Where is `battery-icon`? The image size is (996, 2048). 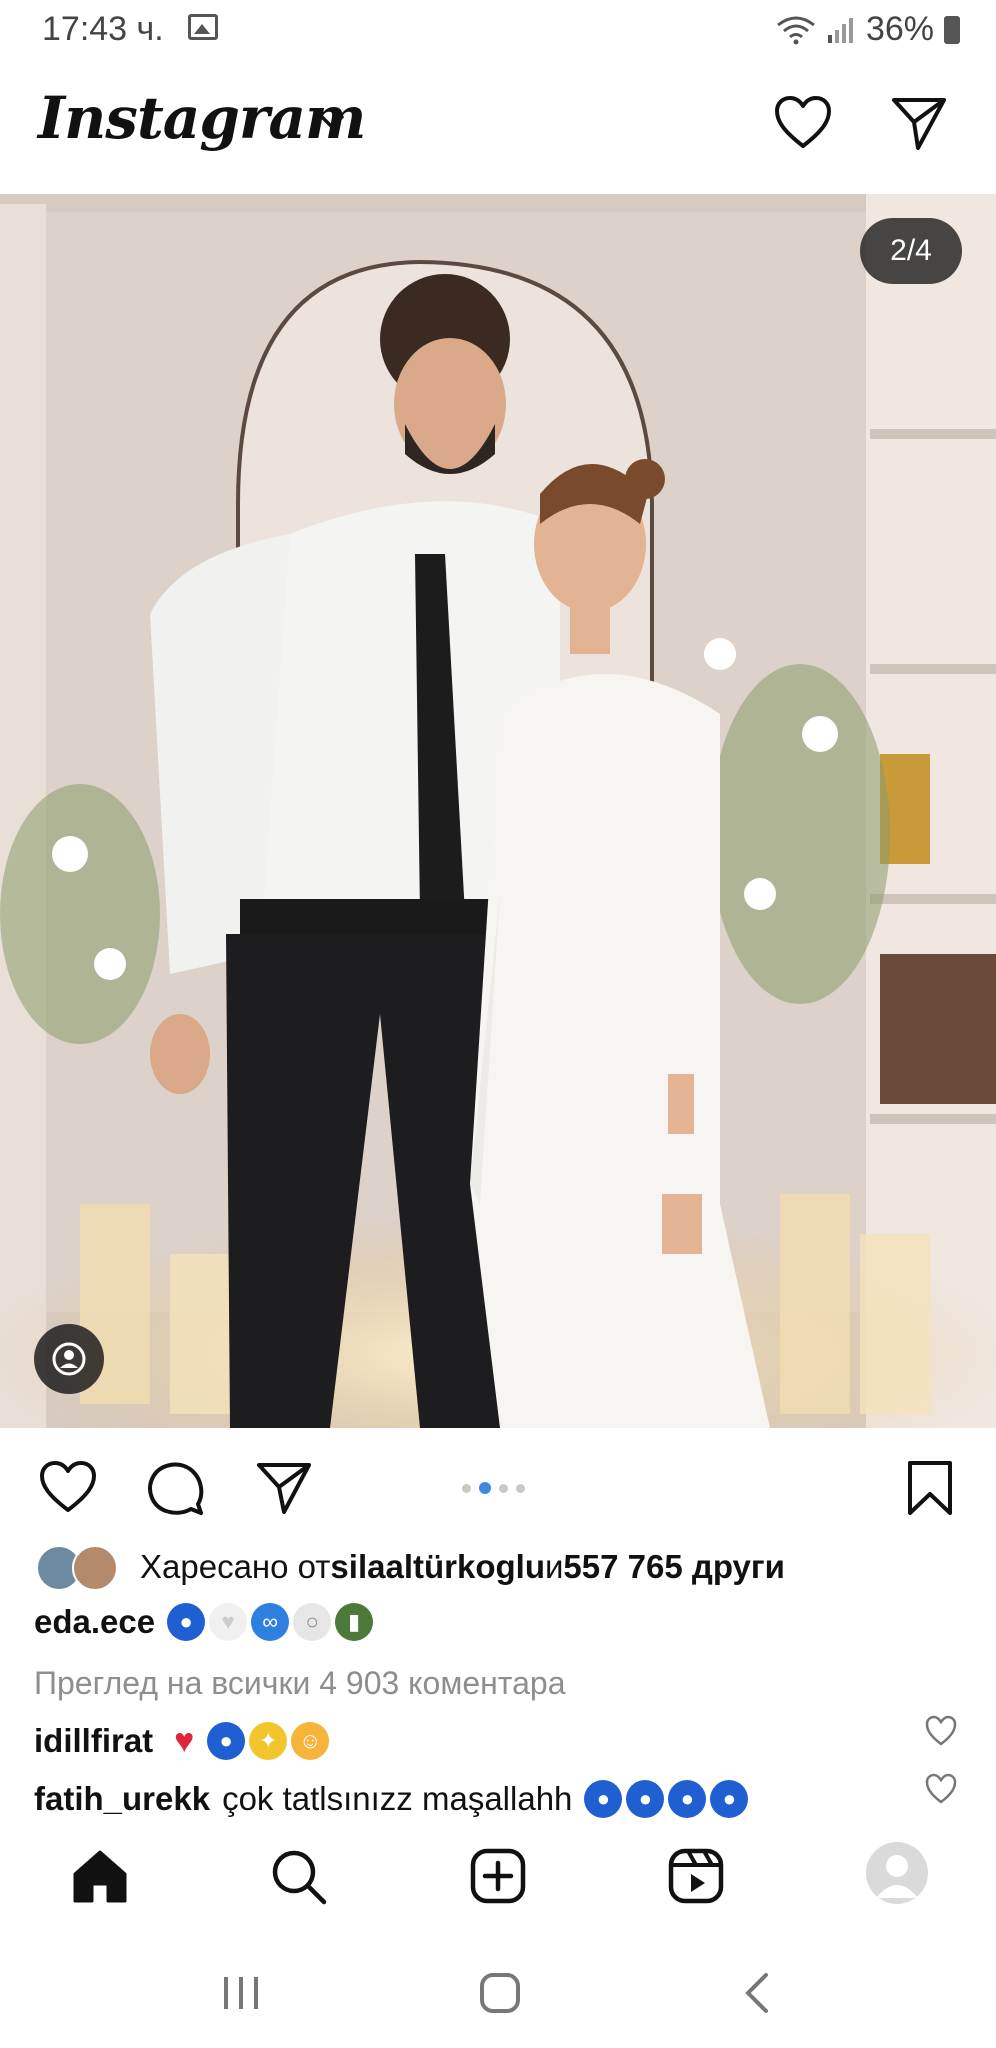
battery-icon is located at coordinates (952, 29).